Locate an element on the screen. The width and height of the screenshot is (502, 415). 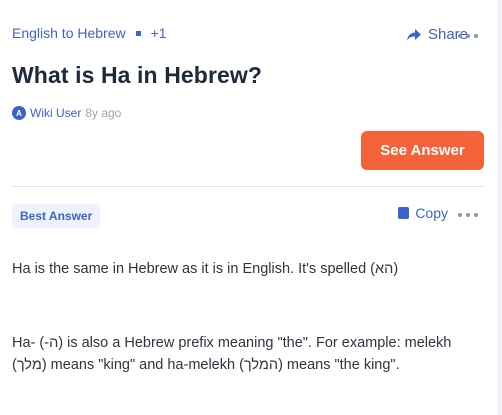
post-age: 8y ago is located at coordinates (103, 113).